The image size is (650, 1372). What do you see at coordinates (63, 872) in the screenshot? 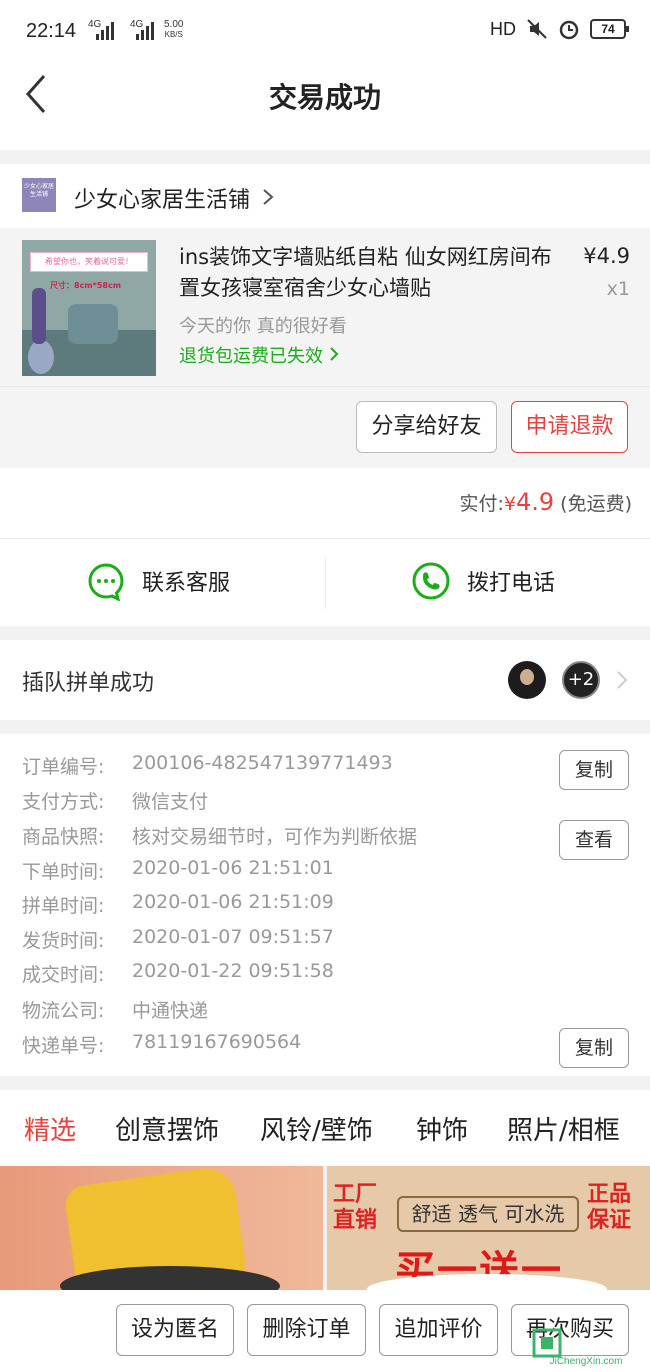
I see `order-row-label: 下单时间:` at bounding box center [63, 872].